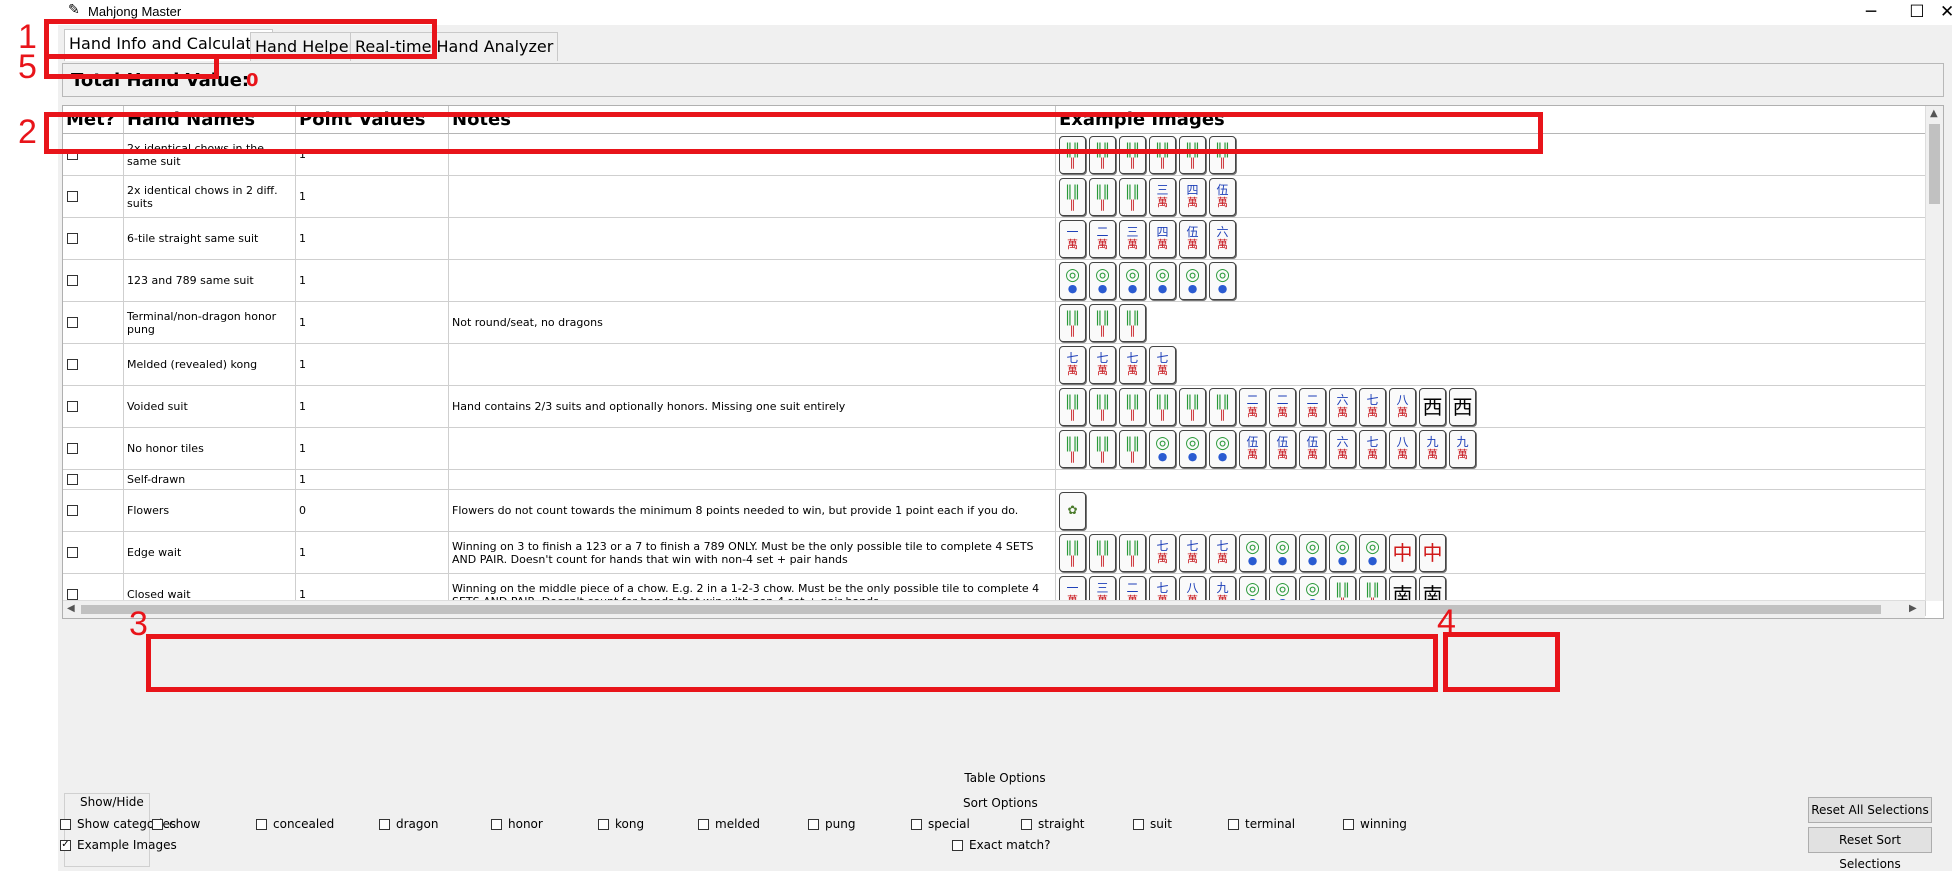  Describe the element at coordinates (408, 824) in the screenshot. I see `sort-dragon-checkbox: dragon` at that location.